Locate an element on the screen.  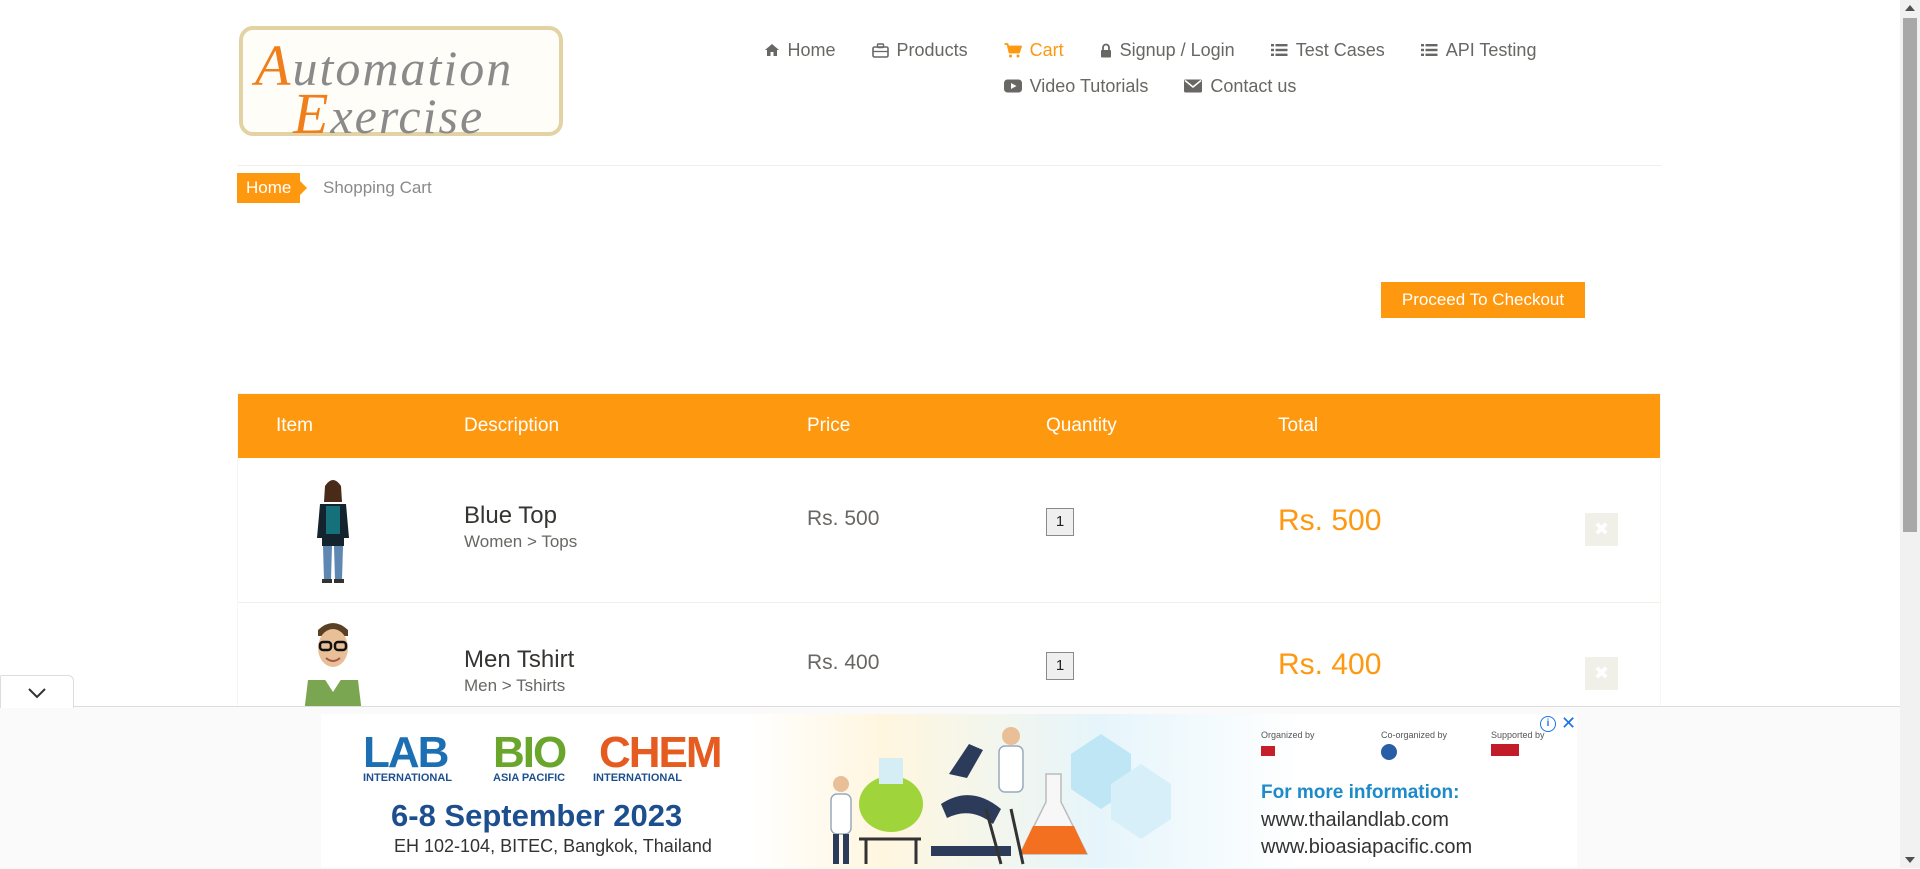
scroll-down-arrow-icon is located at coordinates (1910, 860).